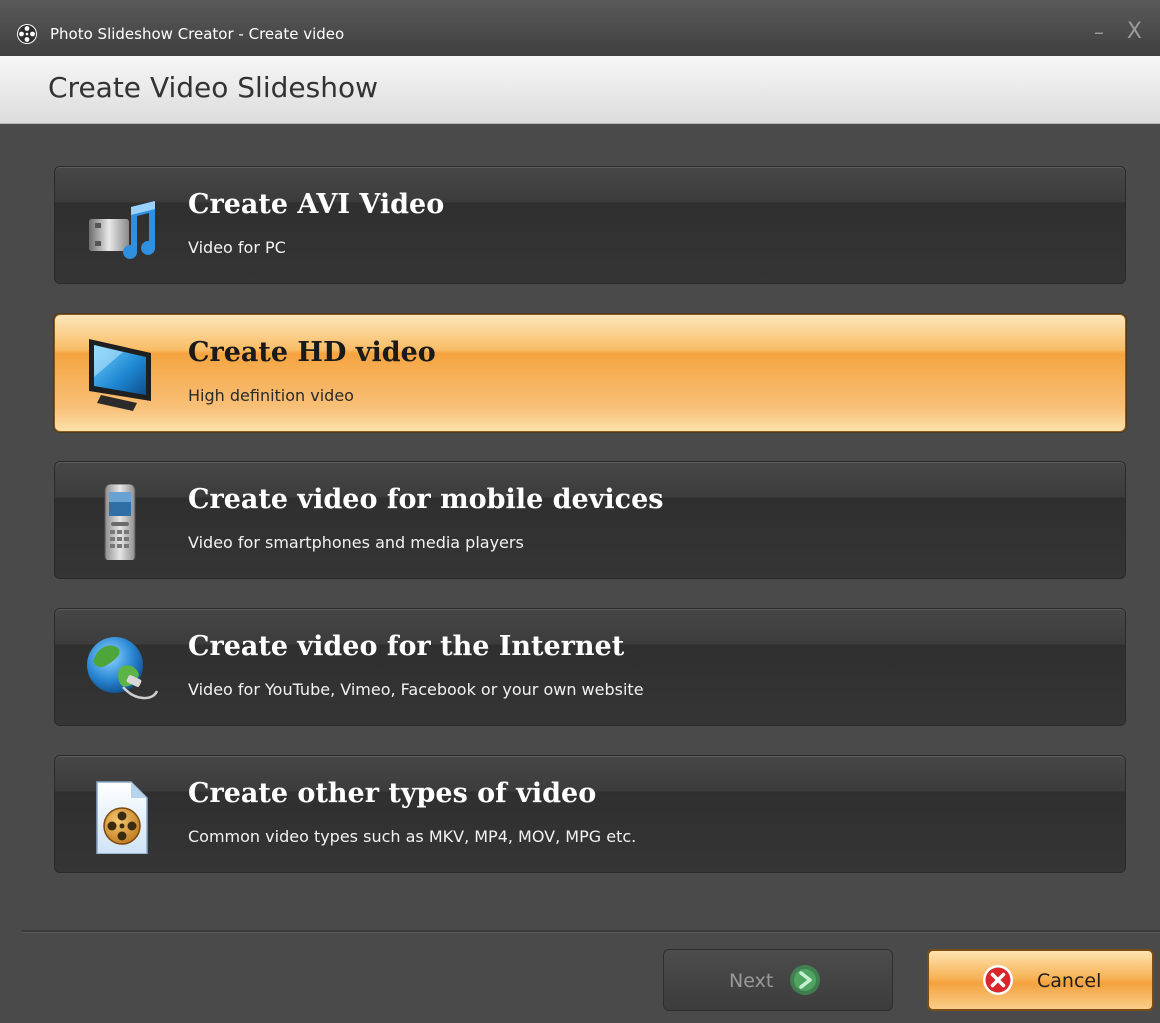 The image size is (1160, 1023). What do you see at coordinates (122, 817) in the screenshot?
I see `video-file-icon` at bounding box center [122, 817].